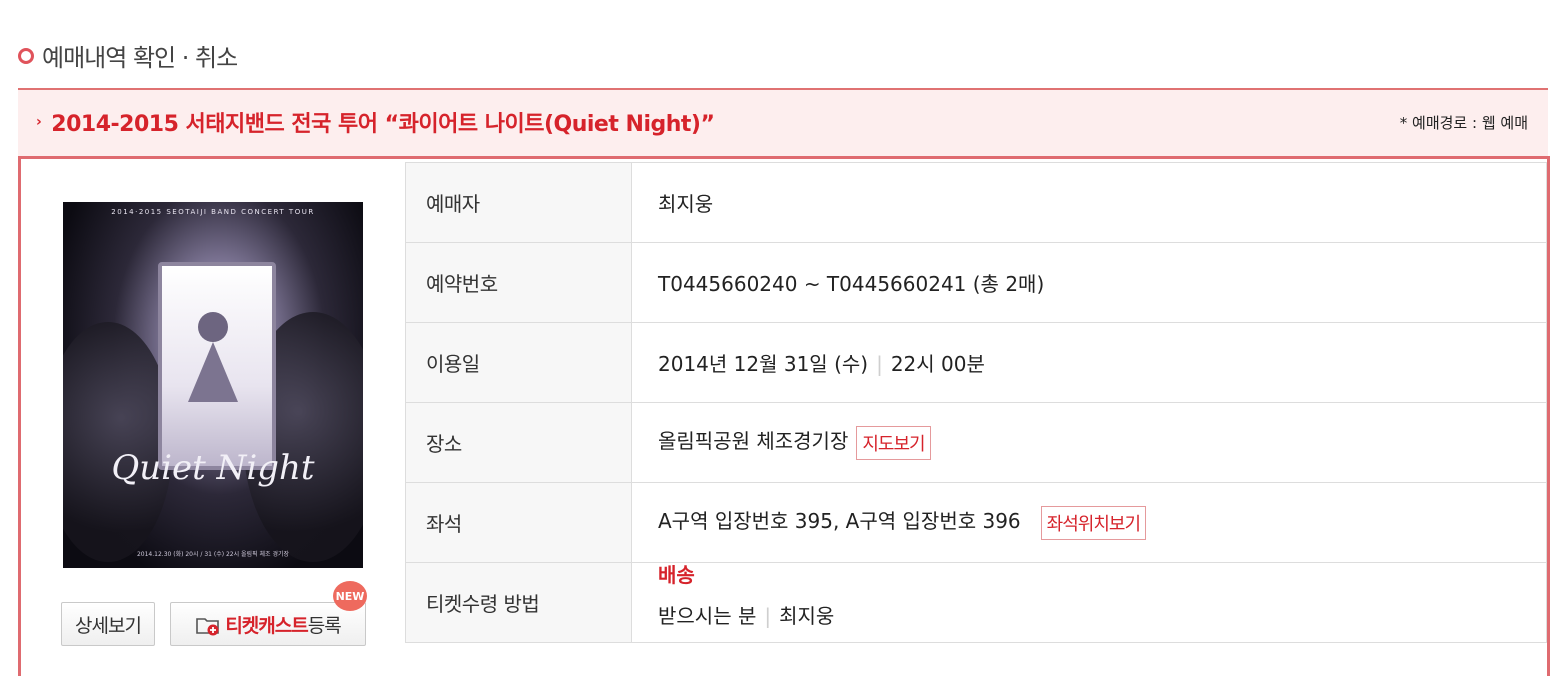 Image resolution: width=1550 pixels, height=676 pixels. What do you see at coordinates (807, 615) in the screenshot?
I see `recipient-name: 최지웅` at bounding box center [807, 615].